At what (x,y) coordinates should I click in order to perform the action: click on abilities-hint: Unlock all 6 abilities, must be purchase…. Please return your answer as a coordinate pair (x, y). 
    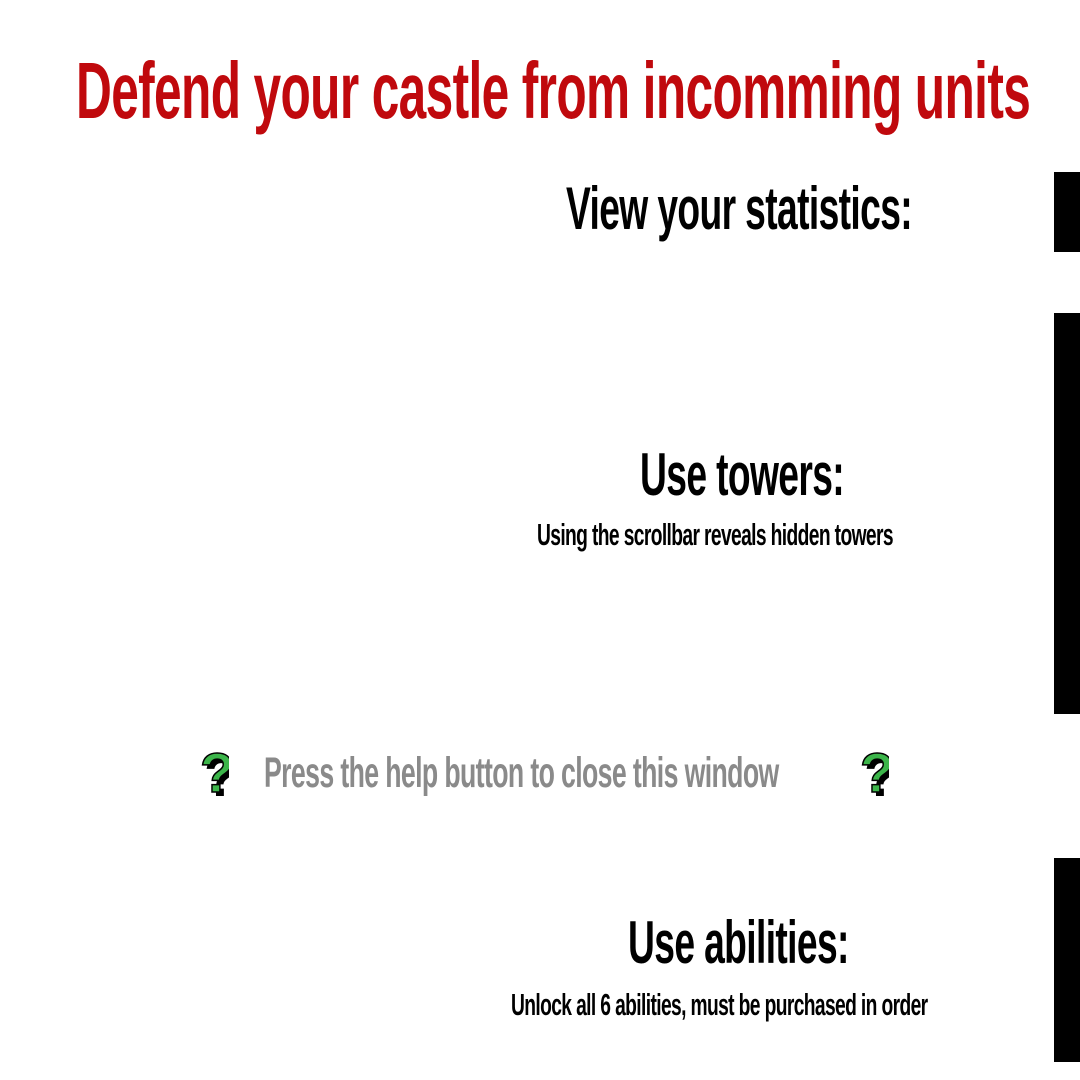
    Looking at the image, I should click on (719, 1004).